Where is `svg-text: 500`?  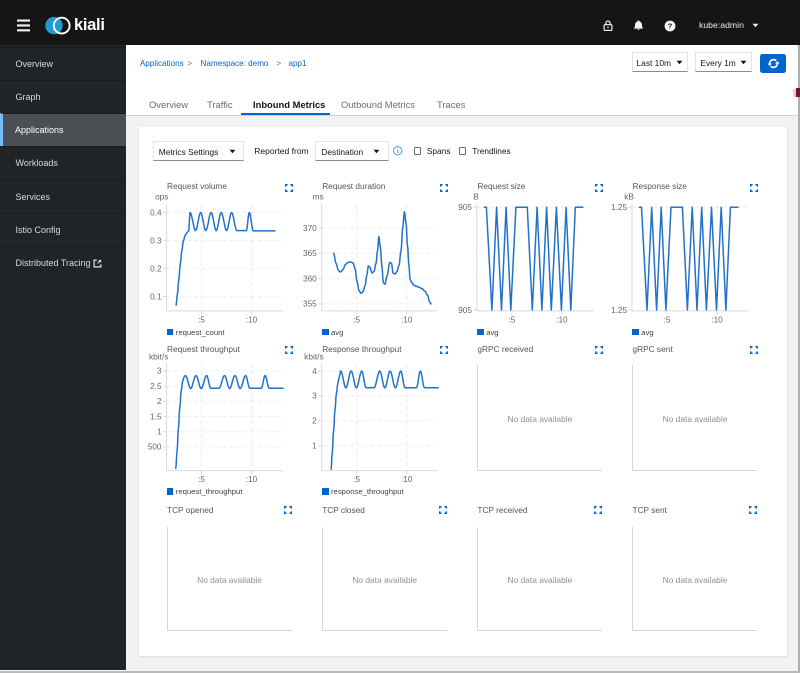
svg-text: 500 is located at coordinates (155, 447).